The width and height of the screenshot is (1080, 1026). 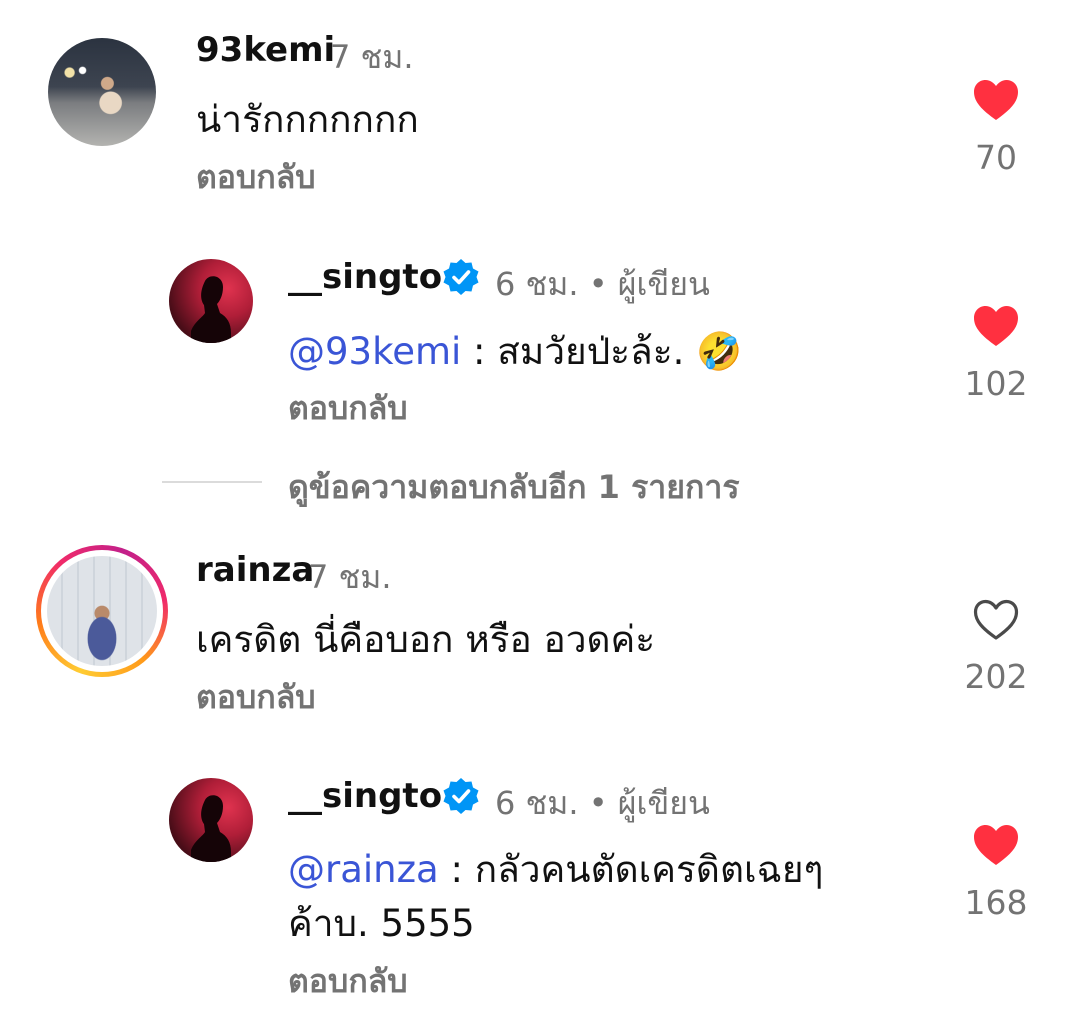 I want to click on reply-text: @93kemi : สมวัยป่ะล้ะ. 🤣, so click(x=515, y=351).